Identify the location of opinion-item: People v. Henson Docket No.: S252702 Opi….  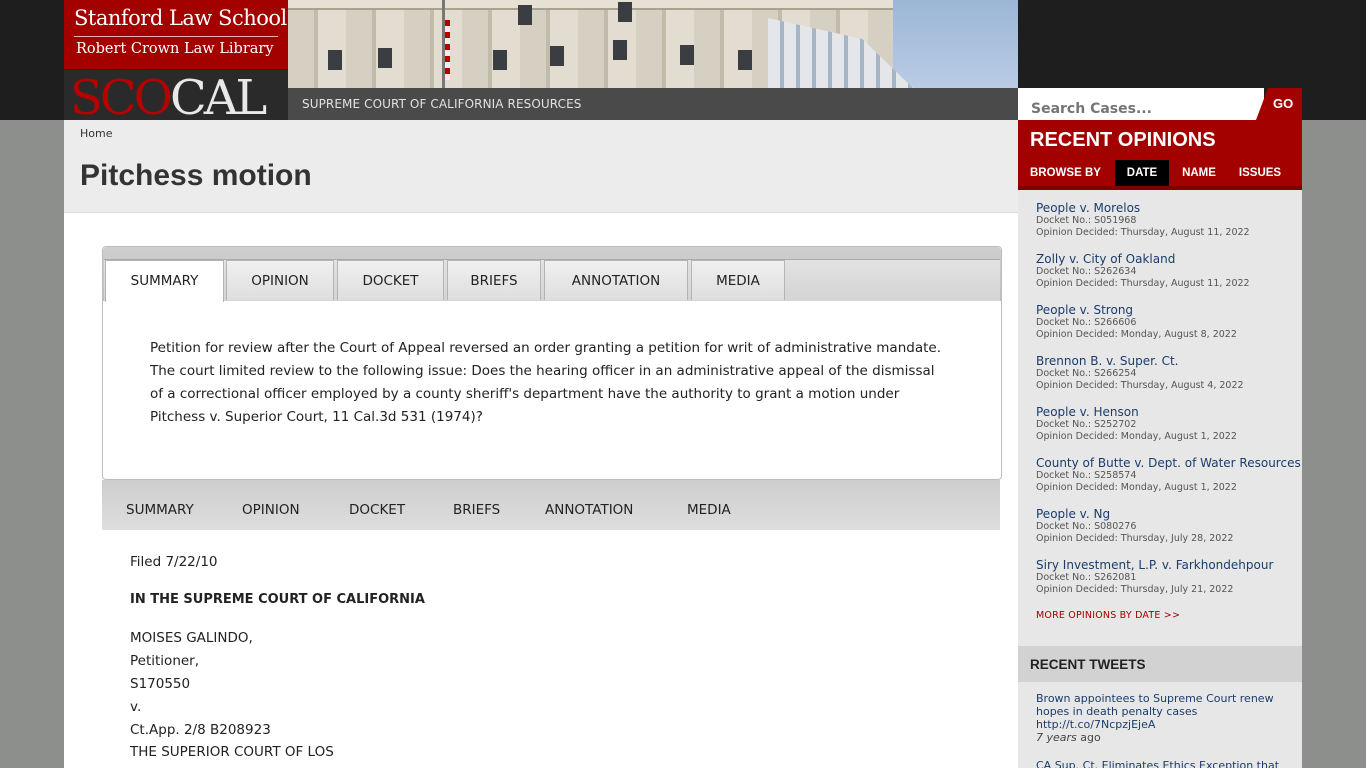
(1167, 424).